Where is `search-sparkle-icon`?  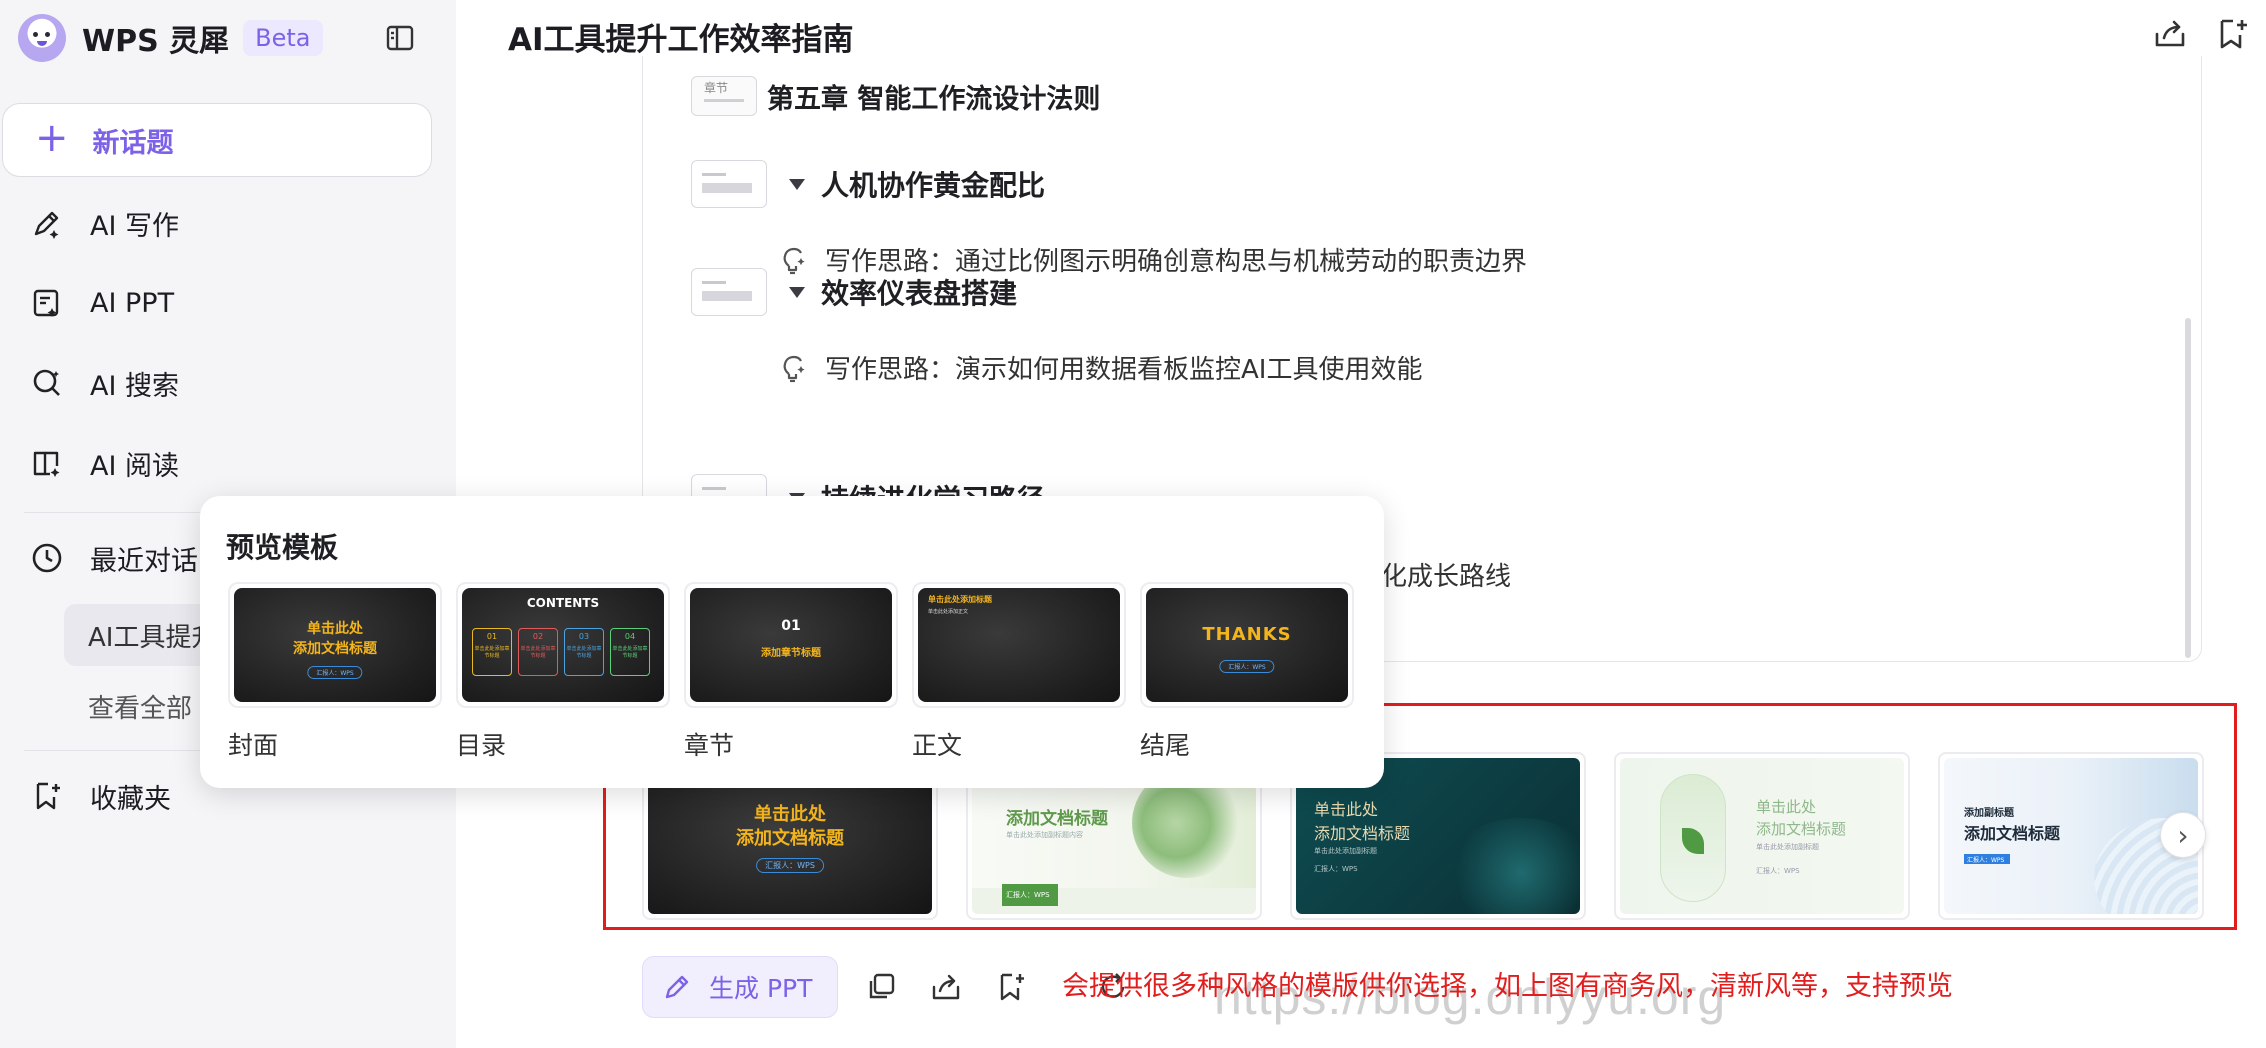 search-sparkle-icon is located at coordinates (46, 382).